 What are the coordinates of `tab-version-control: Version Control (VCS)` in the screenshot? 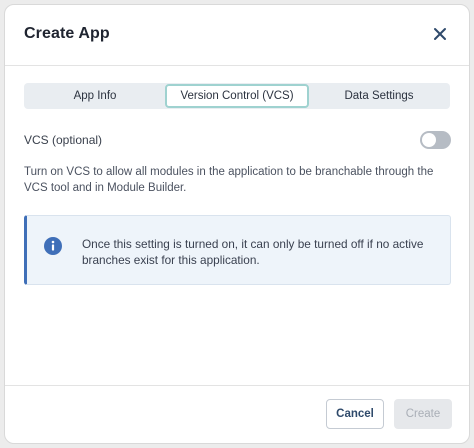 It's located at (237, 96).